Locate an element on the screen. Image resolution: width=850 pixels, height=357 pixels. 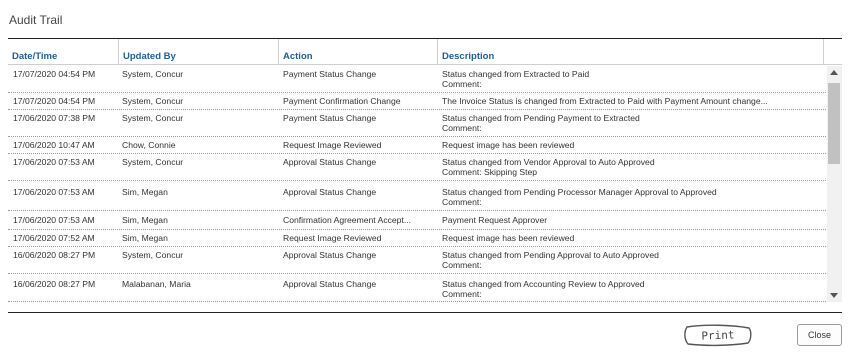
cell-description: Payment Request Approver is located at coordinates (632, 220).